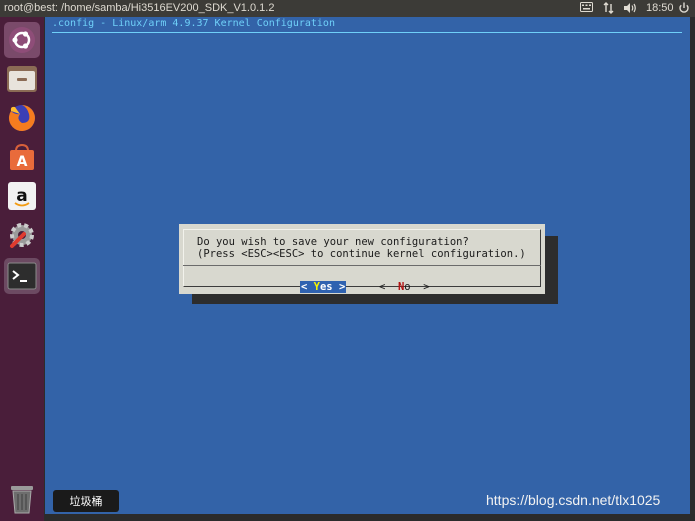  Describe the element at coordinates (332, 287) in the screenshot. I see `yes-button-rest: es >` at that location.